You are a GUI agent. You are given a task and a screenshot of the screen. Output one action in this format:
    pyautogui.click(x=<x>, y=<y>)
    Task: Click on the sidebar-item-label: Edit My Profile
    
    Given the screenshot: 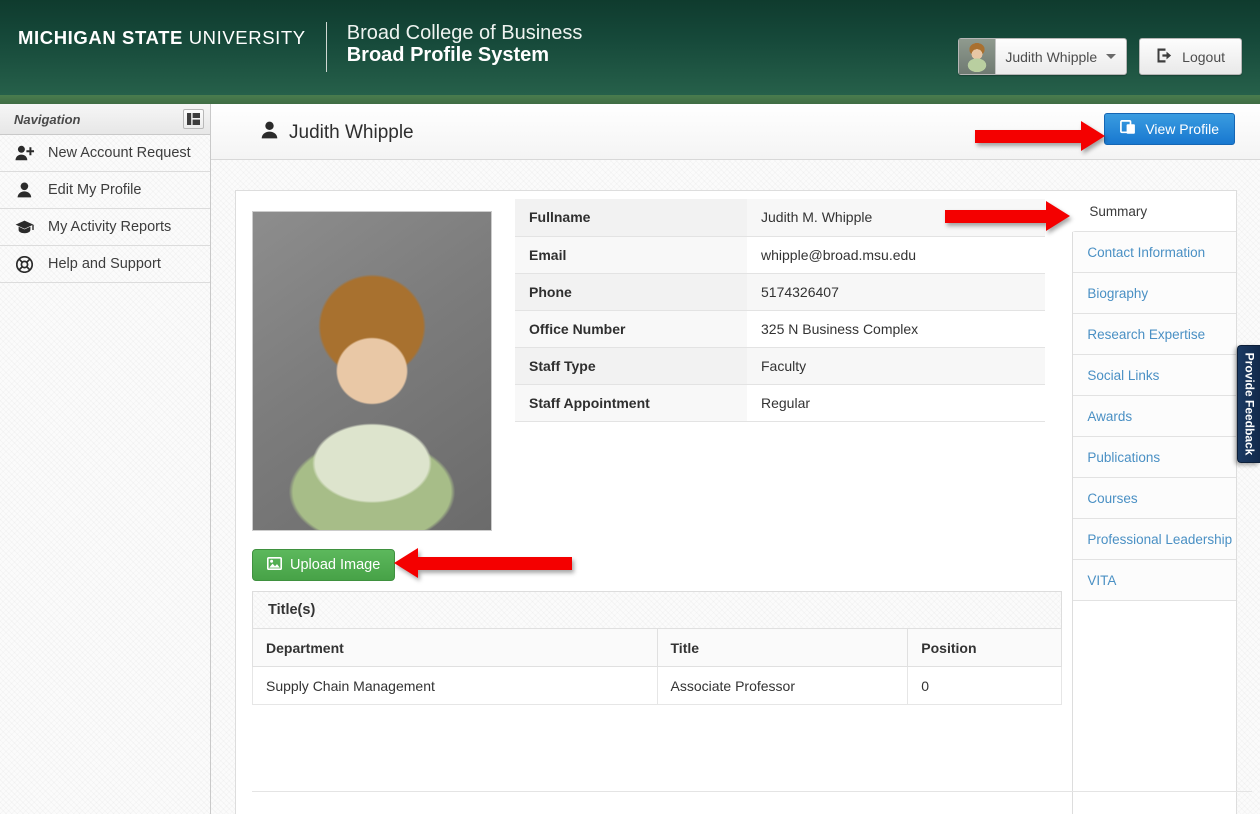 What is the action you would take?
    pyautogui.click(x=95, y=190)
    